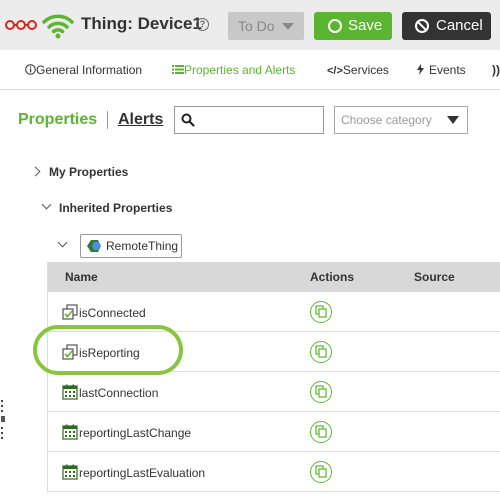 The width and height of the screenshot is (500, 501). I want to click on tree-node-inherited-properties: Inherited Properties, so click(115, 208).